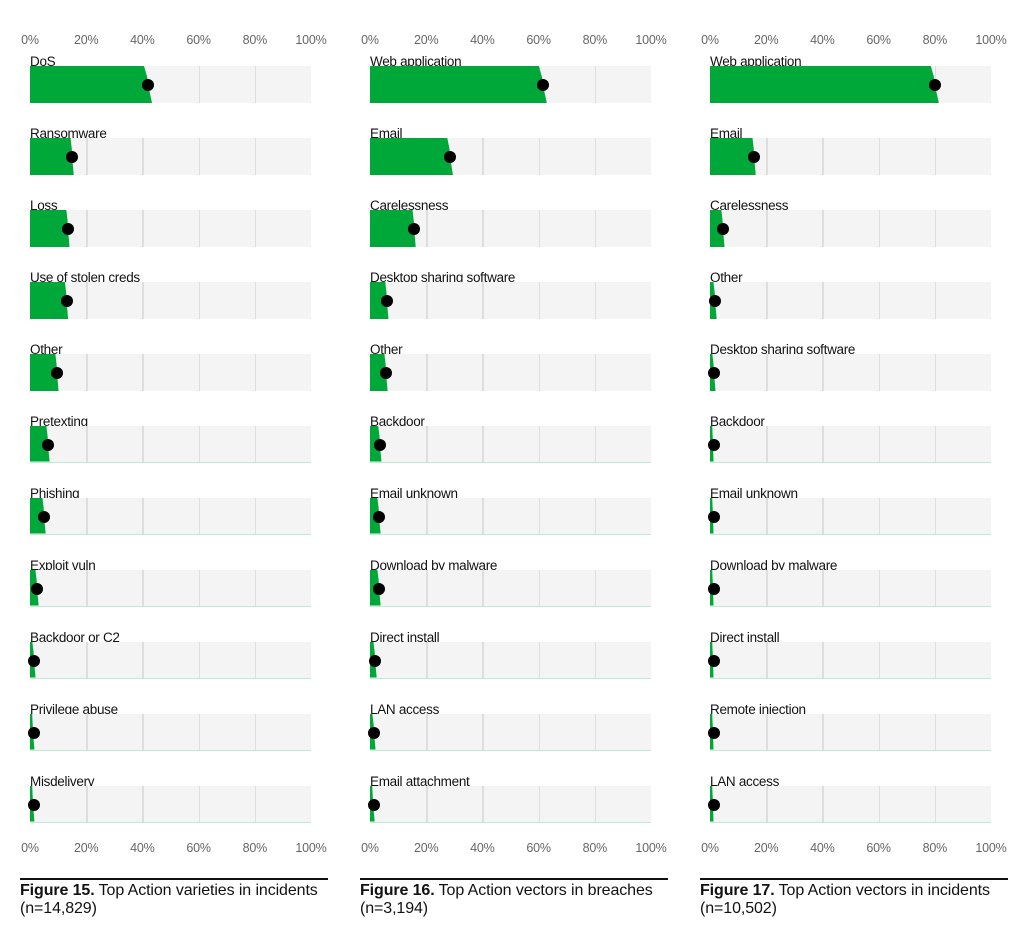 This screenshot has height=938, width=1024. I want to click on figure-number: Figure 15., so click(57, 890).